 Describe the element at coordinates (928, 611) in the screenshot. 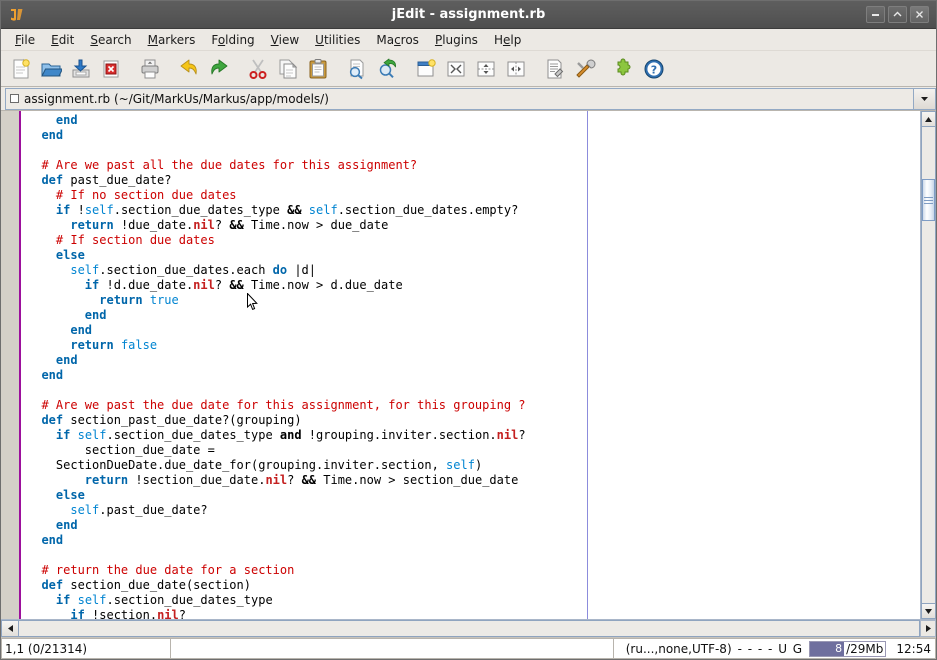

I see `scroll-down-arrow-icon` at that location.